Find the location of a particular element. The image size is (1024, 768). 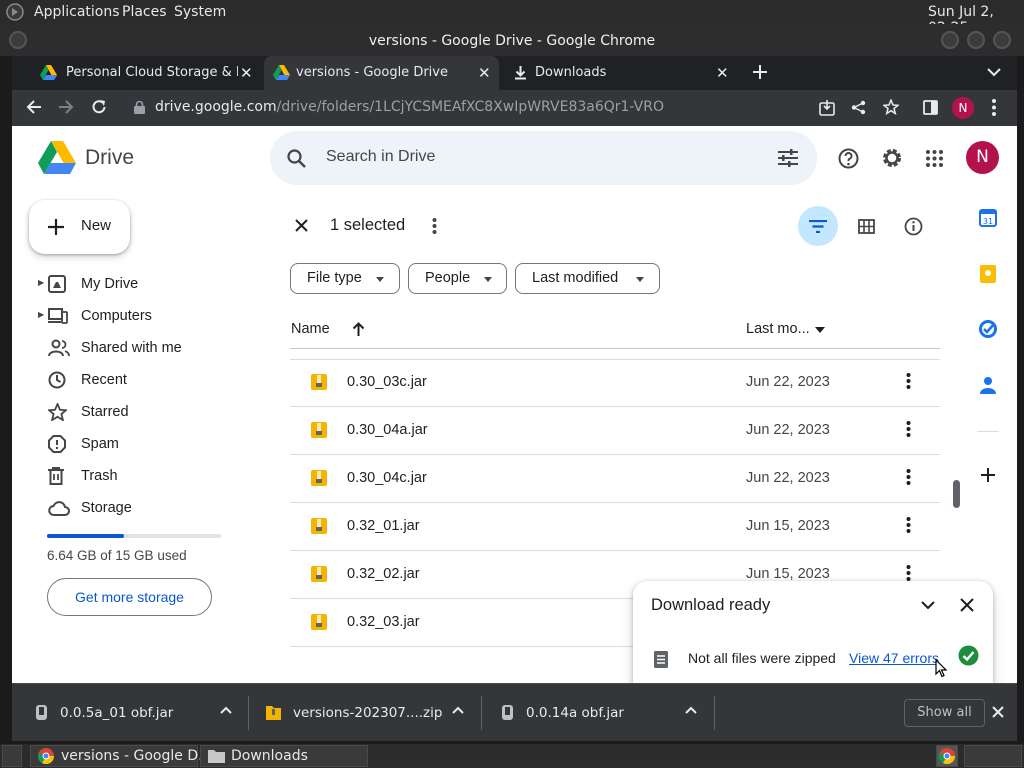

file-icon is located at coordinates (41, 712).